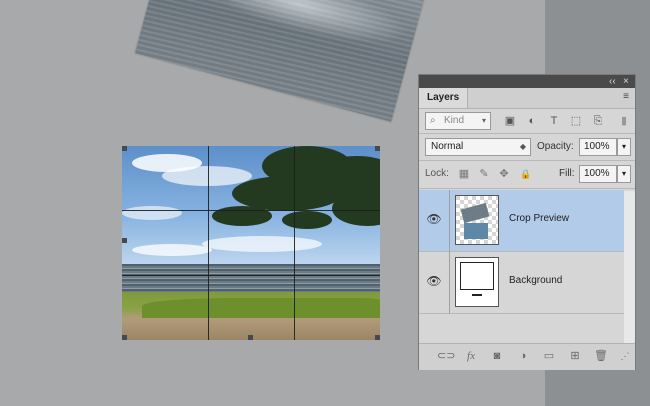 Image resolution: width=650 pixels, height=406 pixels. Describe the element at coordinates (536, 280) in the screenshot. I see `layer-name: Background` at that location.